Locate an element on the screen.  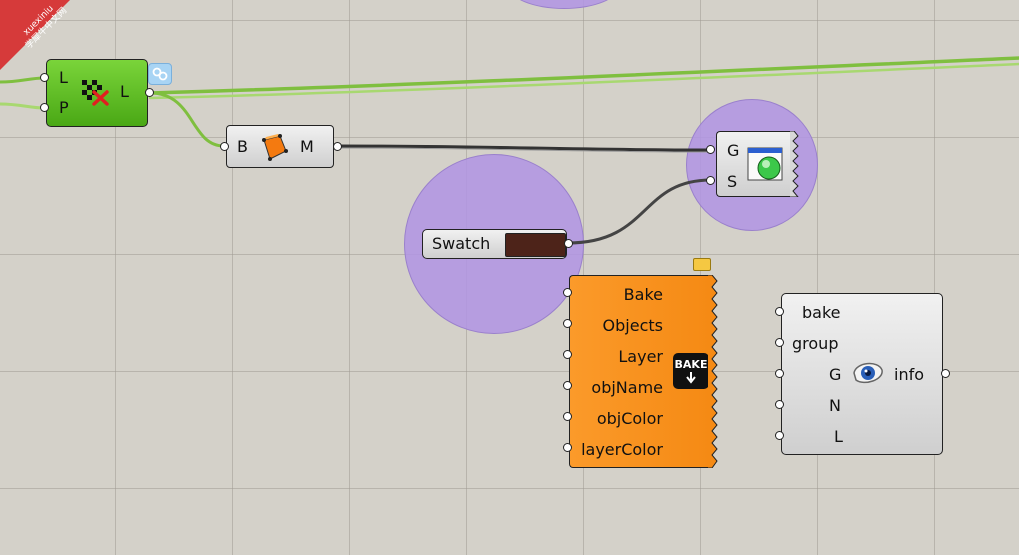
green-input-l-label: L is located at coordinates (63, 77).